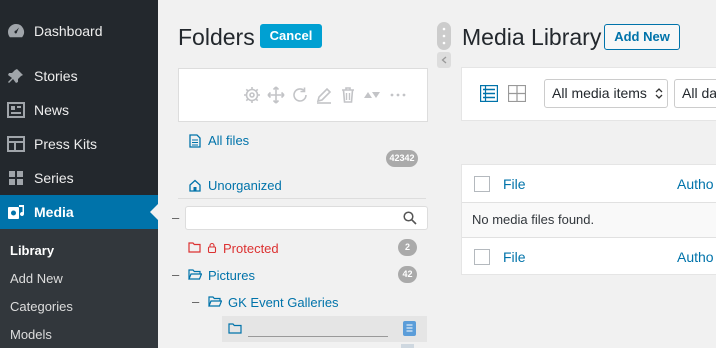 This screenshot has width=716, height=348. I want to click on edit-icon, so click(324, 95).